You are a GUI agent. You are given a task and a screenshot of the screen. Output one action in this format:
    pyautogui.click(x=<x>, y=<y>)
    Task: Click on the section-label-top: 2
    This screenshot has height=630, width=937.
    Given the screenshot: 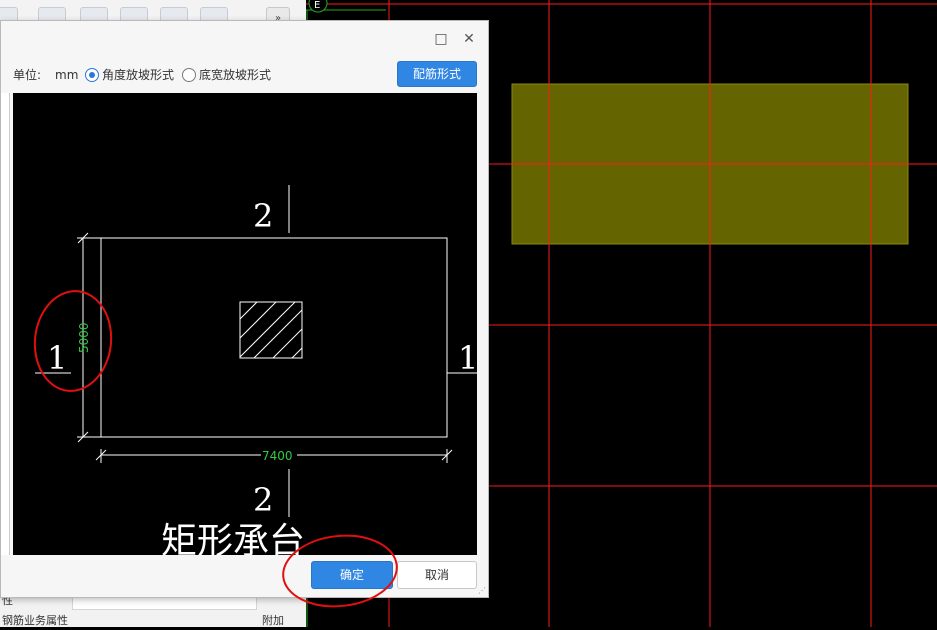 What is the action you would take?
    pyautogui.click(x=263, y=216)
    